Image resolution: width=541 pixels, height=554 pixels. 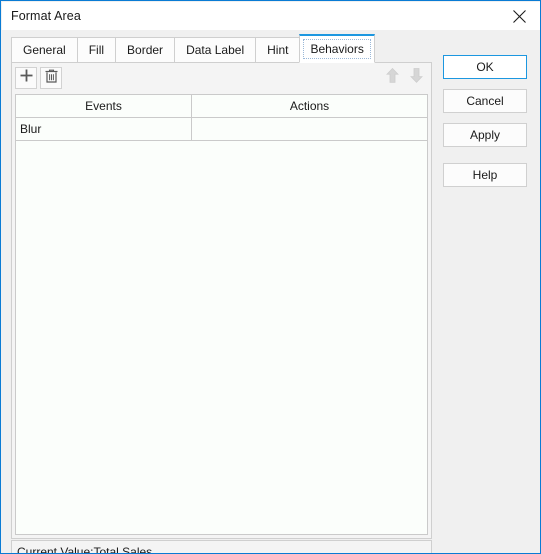 I want to click on cancel-button: Cancel, so click(x=485, y=101).